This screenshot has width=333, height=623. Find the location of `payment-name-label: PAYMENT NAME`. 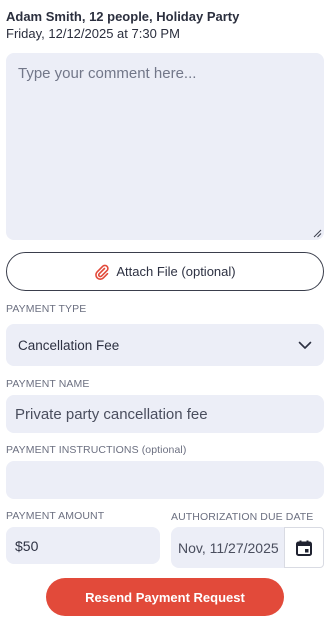

payment-name-label: PAYMENT NAME is located at coordinates (48, 384).